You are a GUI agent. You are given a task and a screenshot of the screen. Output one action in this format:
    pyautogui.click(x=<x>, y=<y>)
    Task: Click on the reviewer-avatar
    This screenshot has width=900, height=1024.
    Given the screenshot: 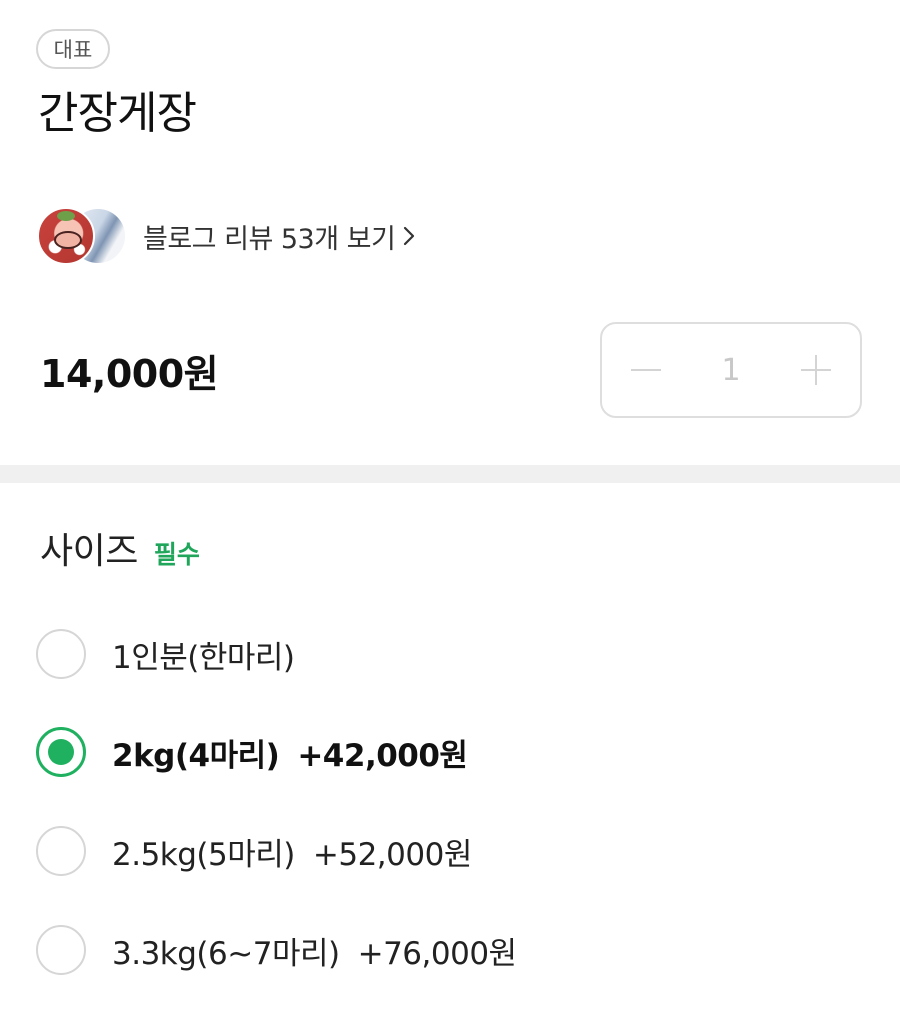 What is the action you would take?
    pyautogui.click(x=66, y=236)
    